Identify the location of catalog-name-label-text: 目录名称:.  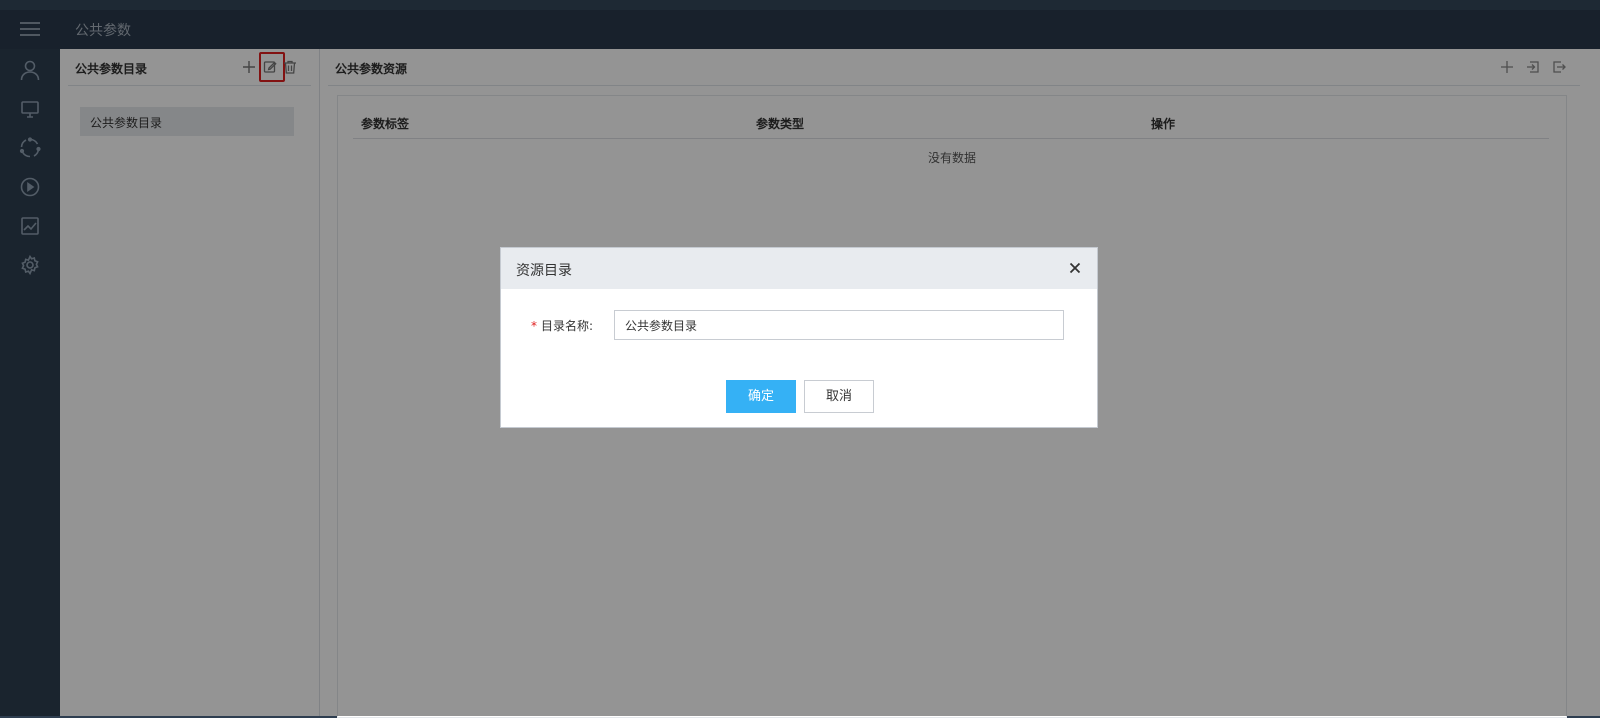
(567, 326).